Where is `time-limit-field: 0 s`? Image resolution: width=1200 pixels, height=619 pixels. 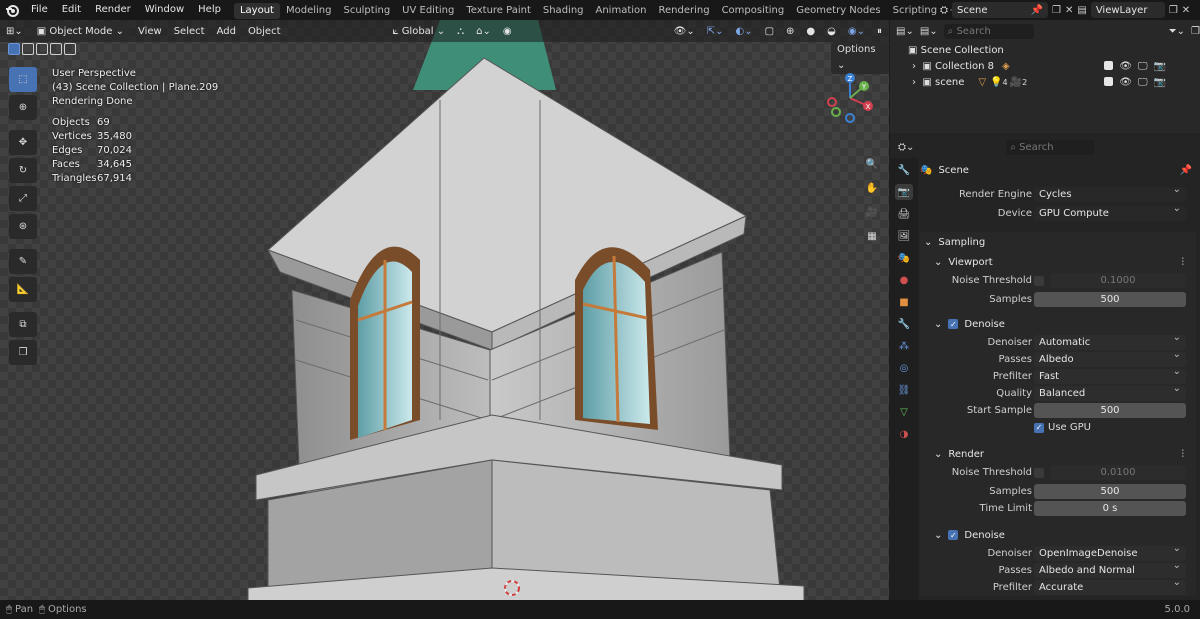
time-limit-field: 0 s is located at coordinates (1110, 508).